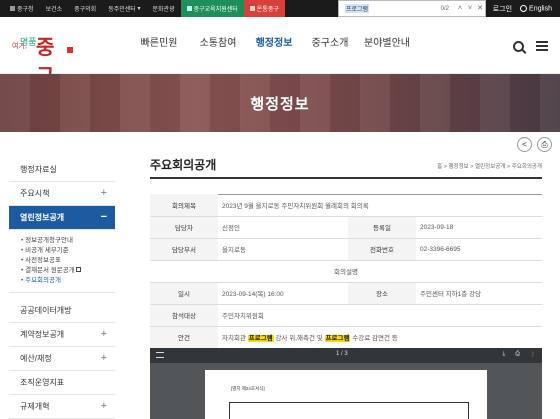 The image size is (560, 419). I want to click on sidebar-item-open-info: 열린정보공개 −, so click(62, 218).